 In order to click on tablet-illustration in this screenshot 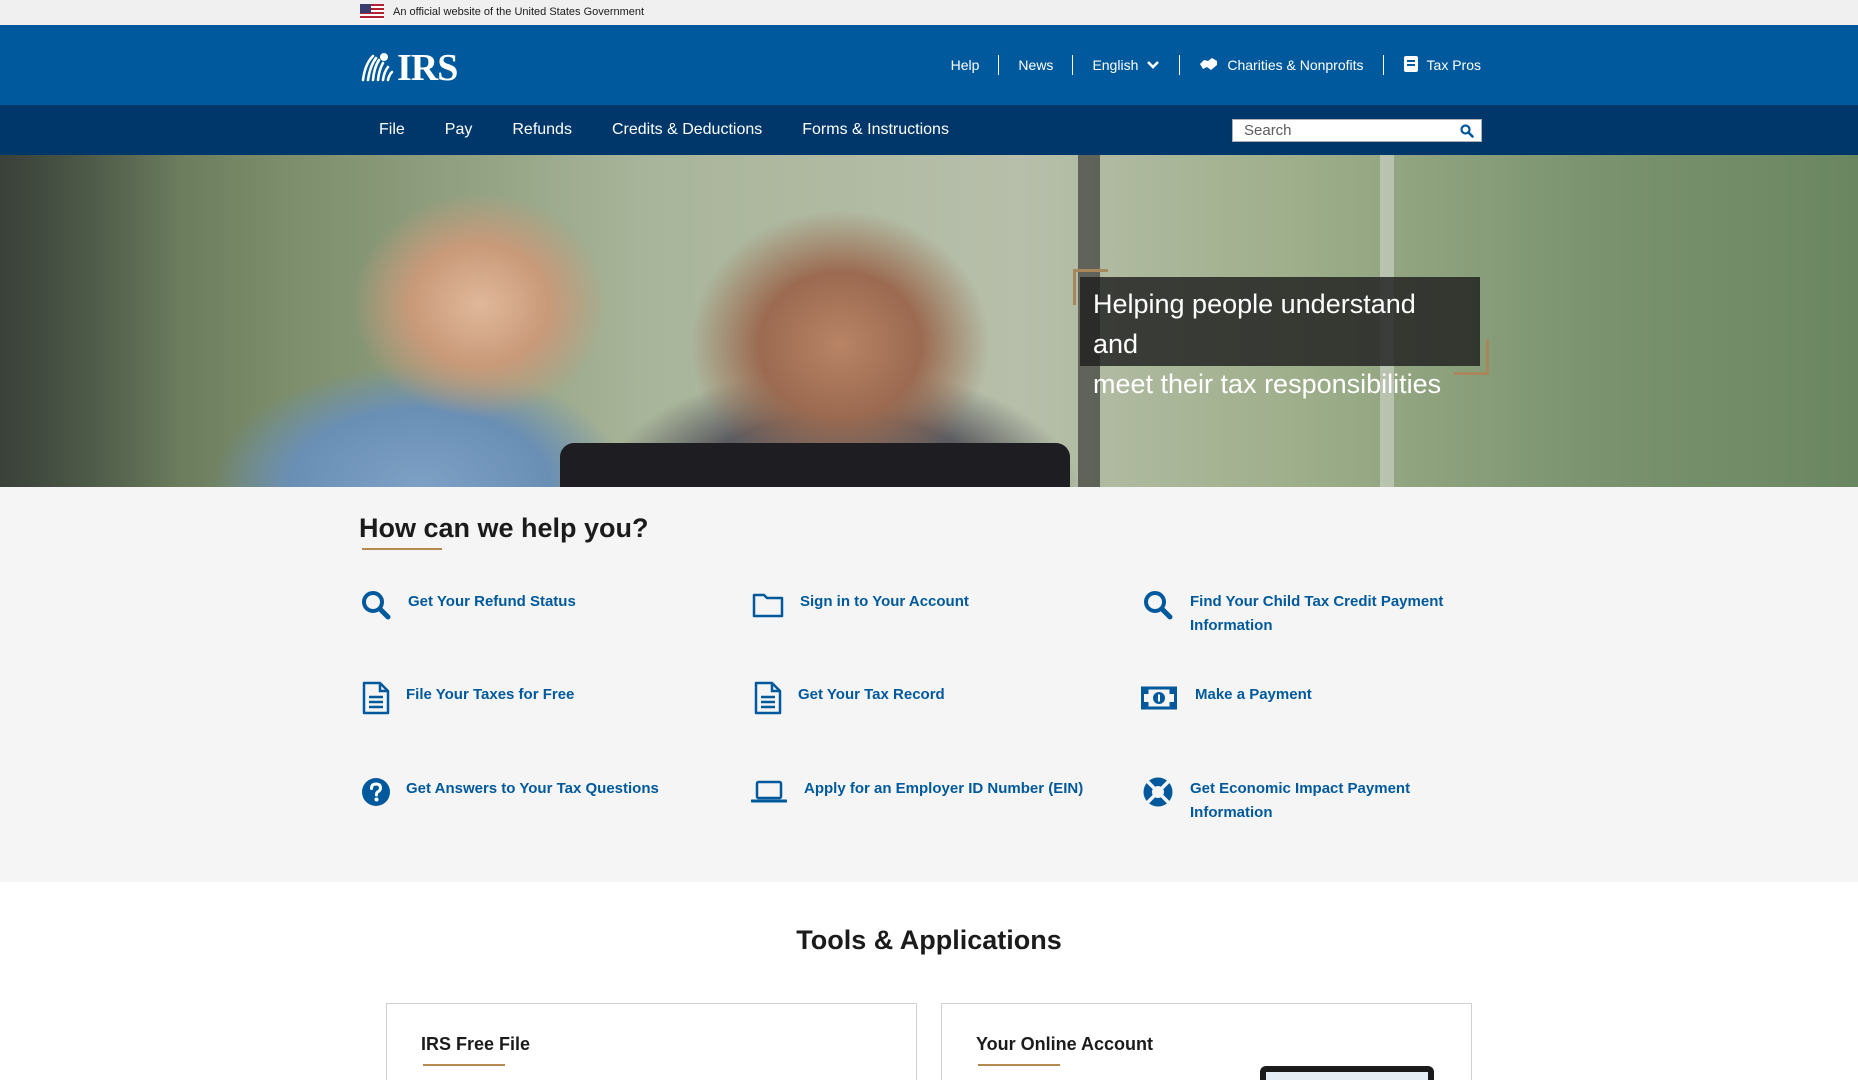, I will do `click(1347, 1073)`.